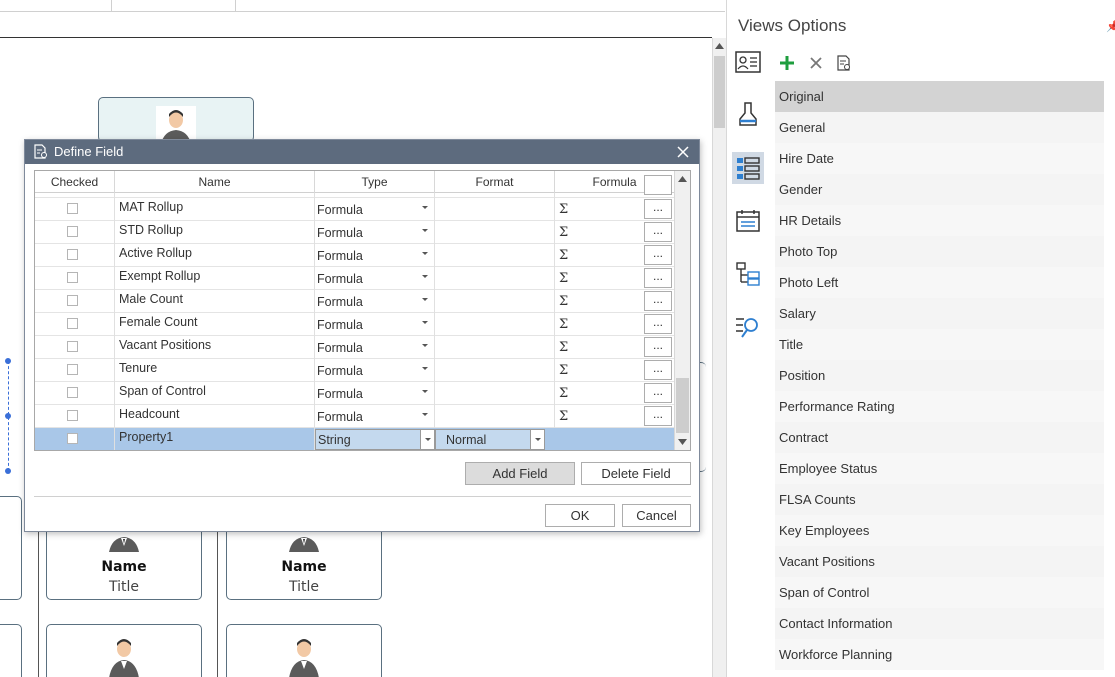 The image size is (1115, 677). I want to click on field-name: Exempt Rollup, so click(159, 276).